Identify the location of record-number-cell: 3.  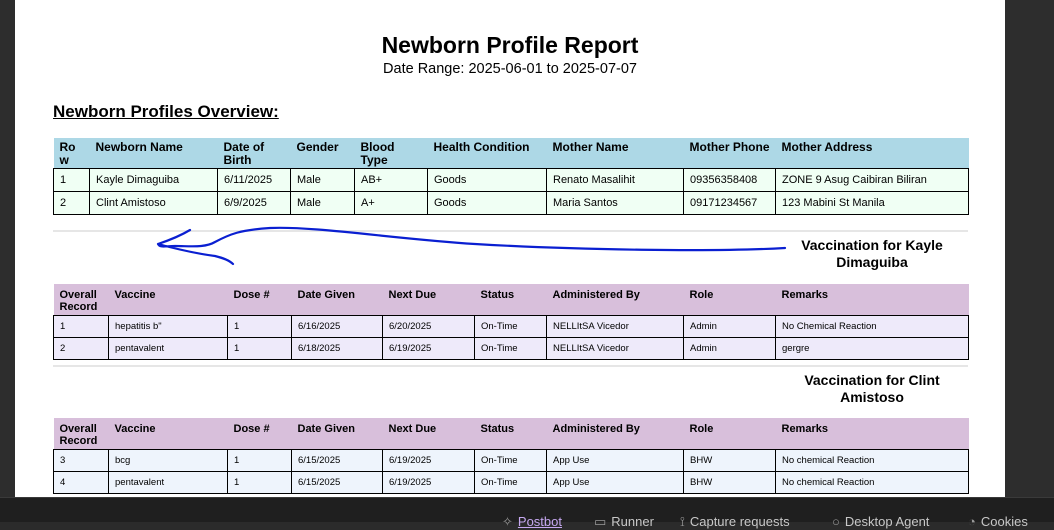
(81, 460).